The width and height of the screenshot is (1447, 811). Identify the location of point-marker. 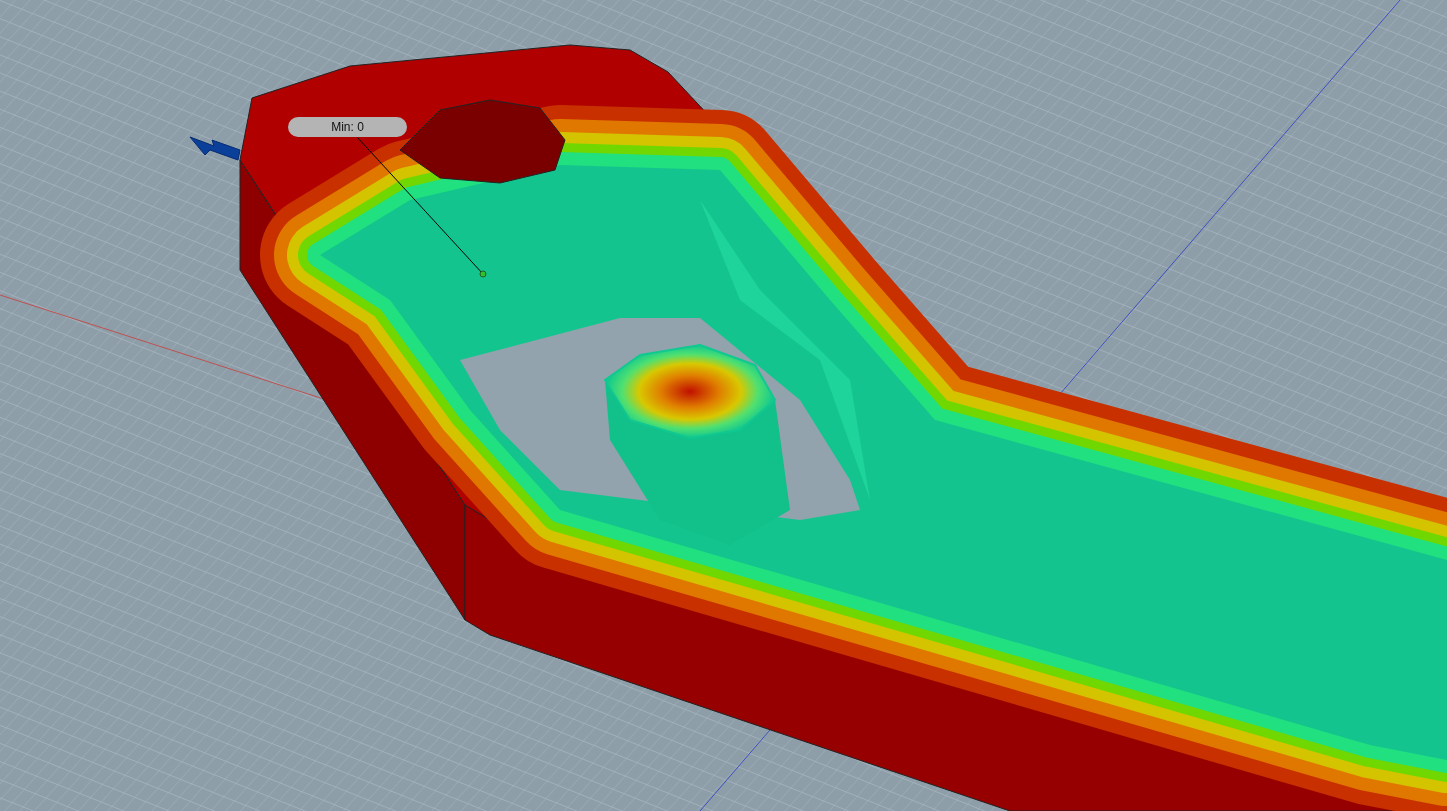
(483, 274).